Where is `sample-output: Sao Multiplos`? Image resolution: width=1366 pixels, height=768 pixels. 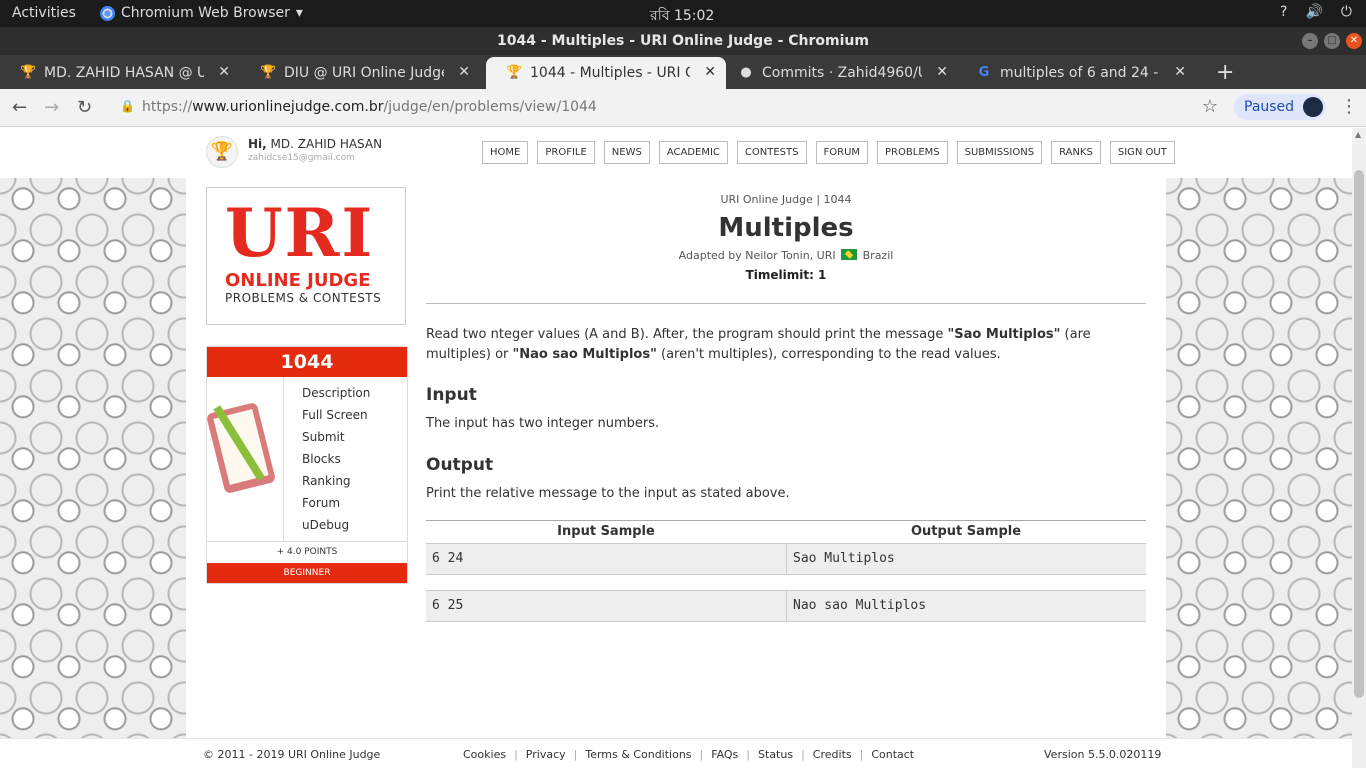 sample-output: Sao Multiplos is located at coordinates (966, 559).